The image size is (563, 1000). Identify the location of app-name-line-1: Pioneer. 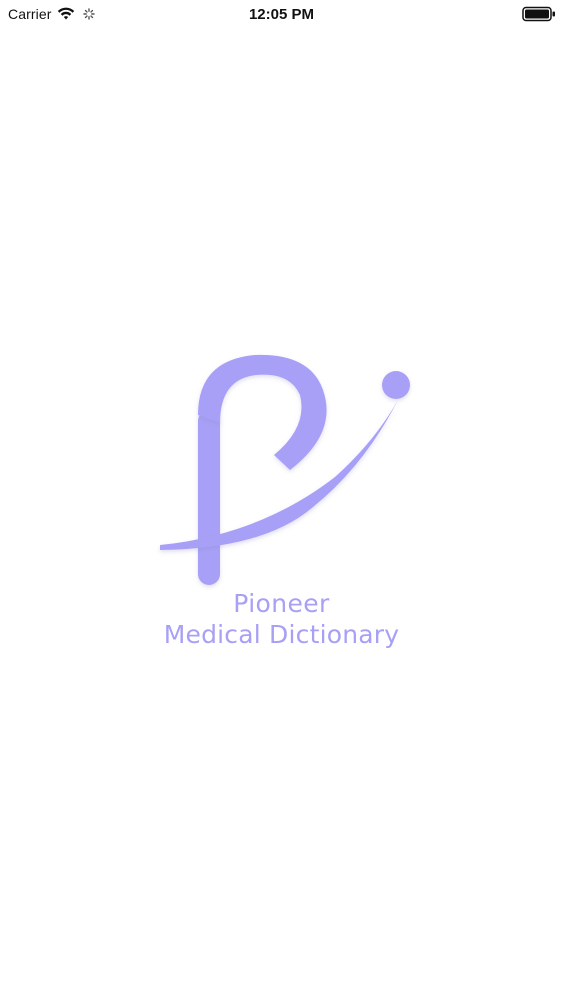
(281, 603).